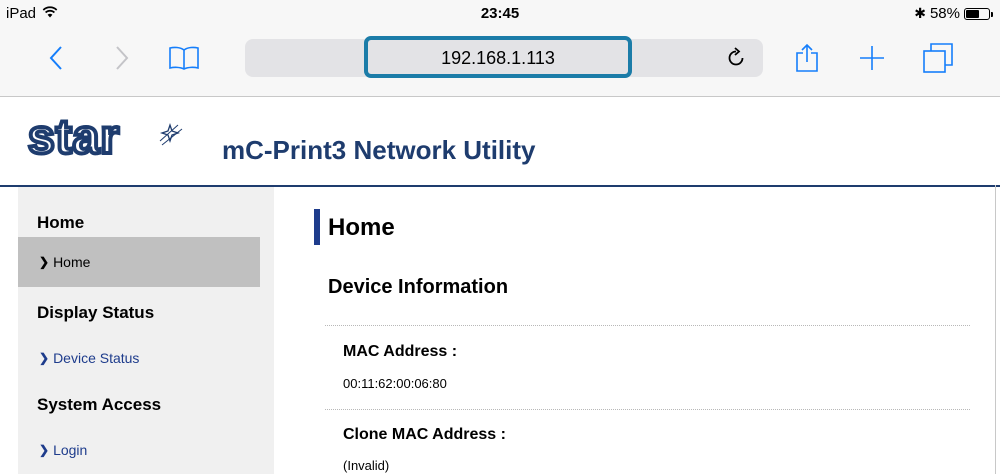 This screenshot has width=1000, height=475. I want to click on browser-toolbar: 192.168.1.113, so click(500, 61).